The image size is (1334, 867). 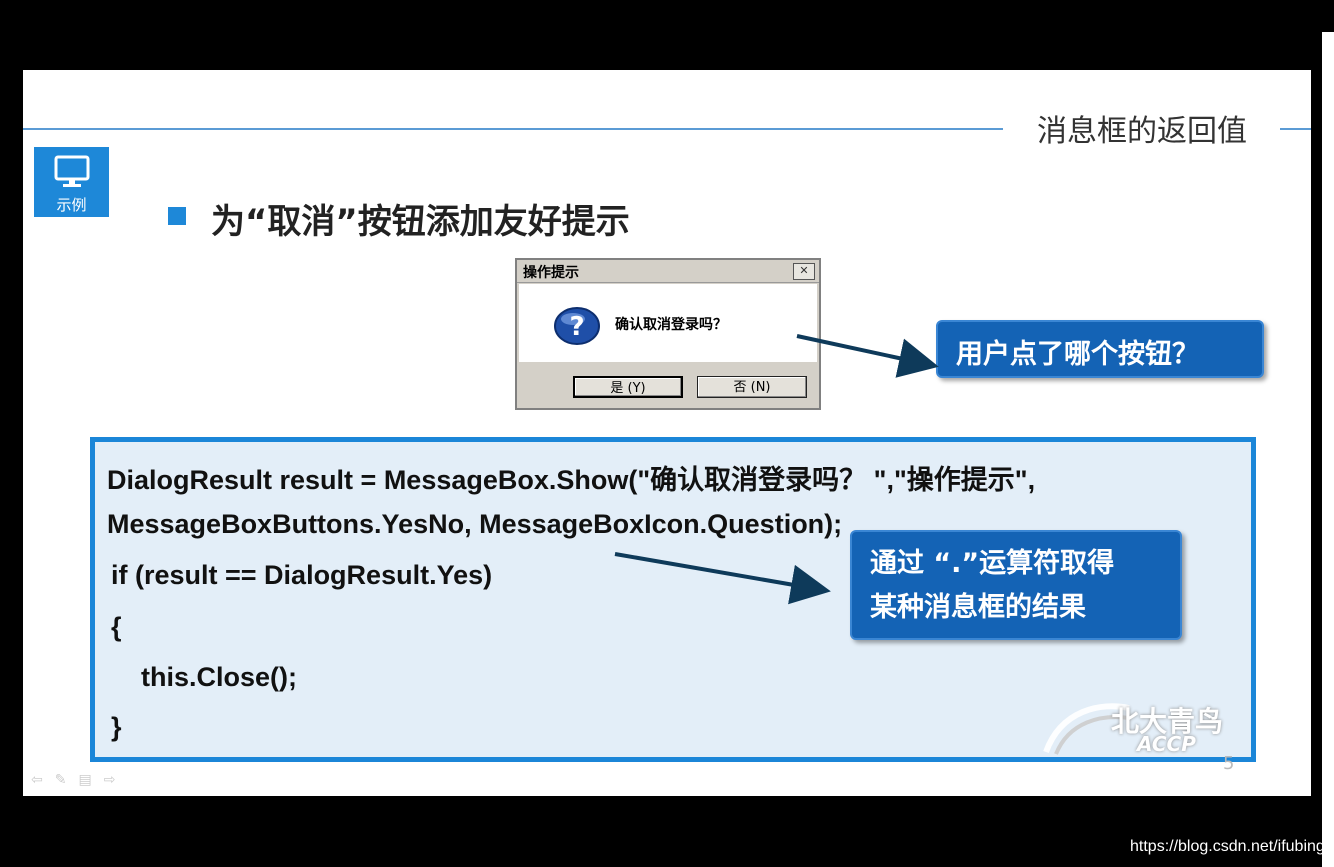 What do you see at coordinates (43, 780) in the screenshot?
I see `prev-arrow-icon: ⇦` at bounding box center [43, 780].